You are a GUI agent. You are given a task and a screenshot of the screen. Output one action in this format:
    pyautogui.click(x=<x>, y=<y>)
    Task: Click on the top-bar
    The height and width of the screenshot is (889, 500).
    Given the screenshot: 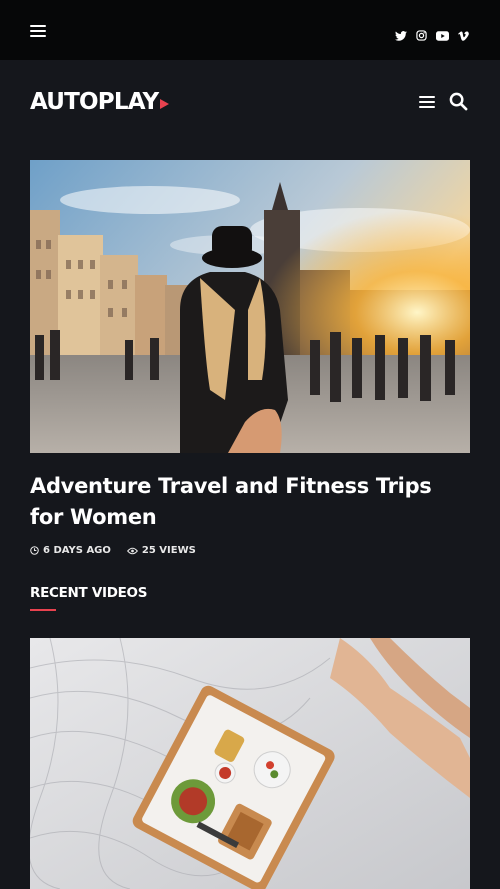 What is the action you would take?
    pyautogui.click(x=250, y=30)
    